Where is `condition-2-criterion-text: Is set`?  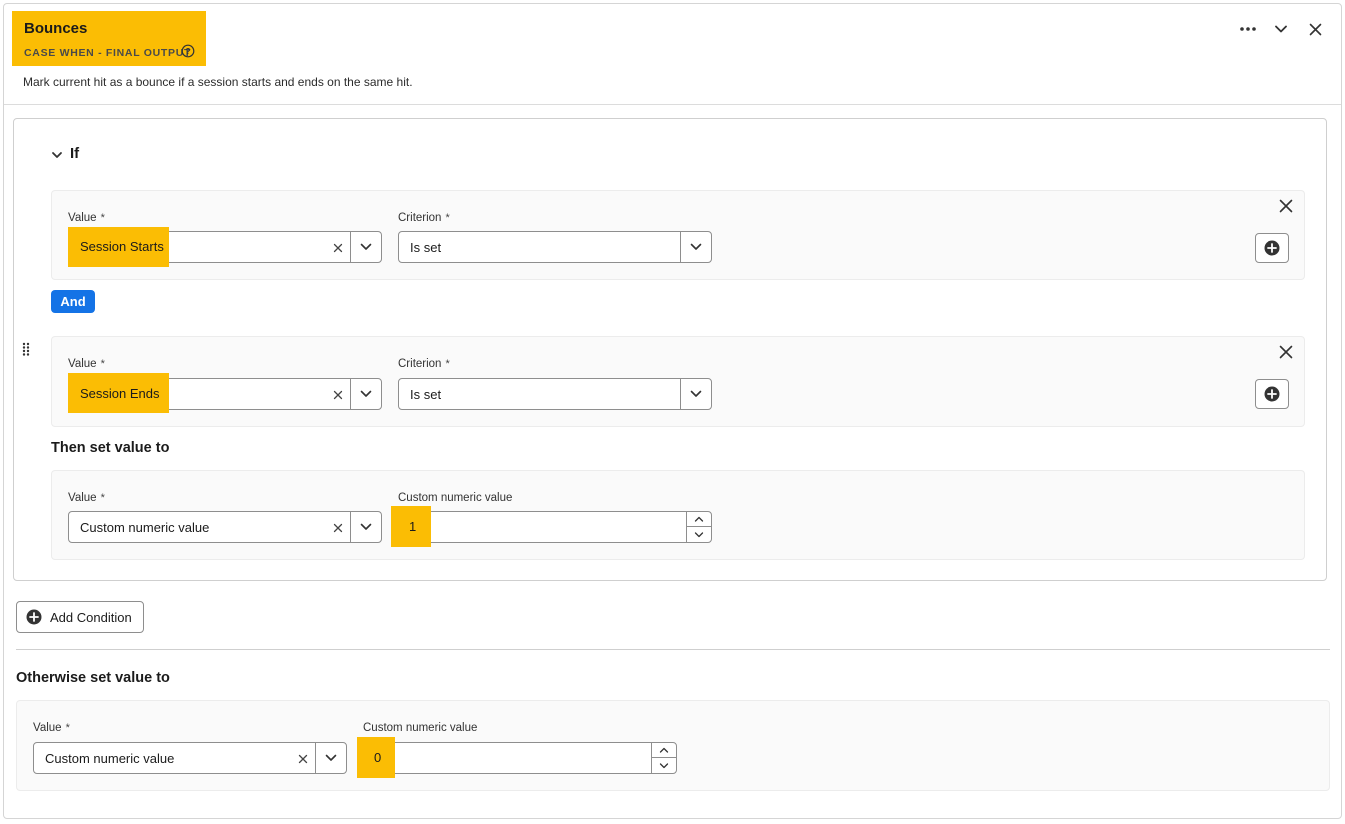 condition-2-criterion-text: Is set is located at coordinates (426, 394).